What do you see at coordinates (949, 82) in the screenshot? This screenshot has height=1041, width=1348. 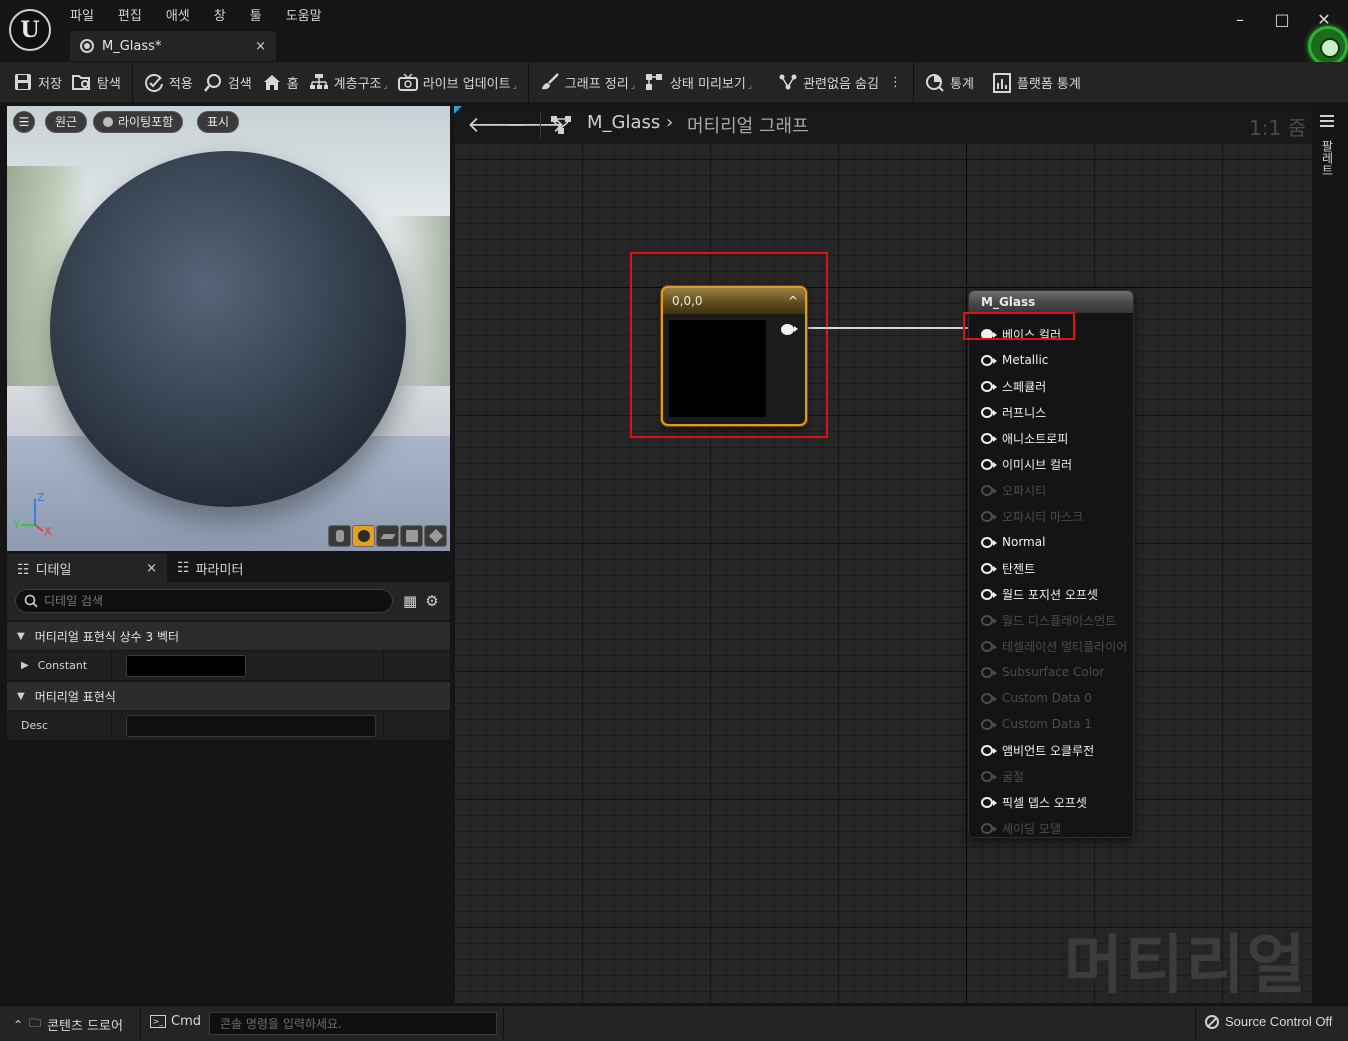 I see `stats-button: 통계` at bounding box center [949, 82].